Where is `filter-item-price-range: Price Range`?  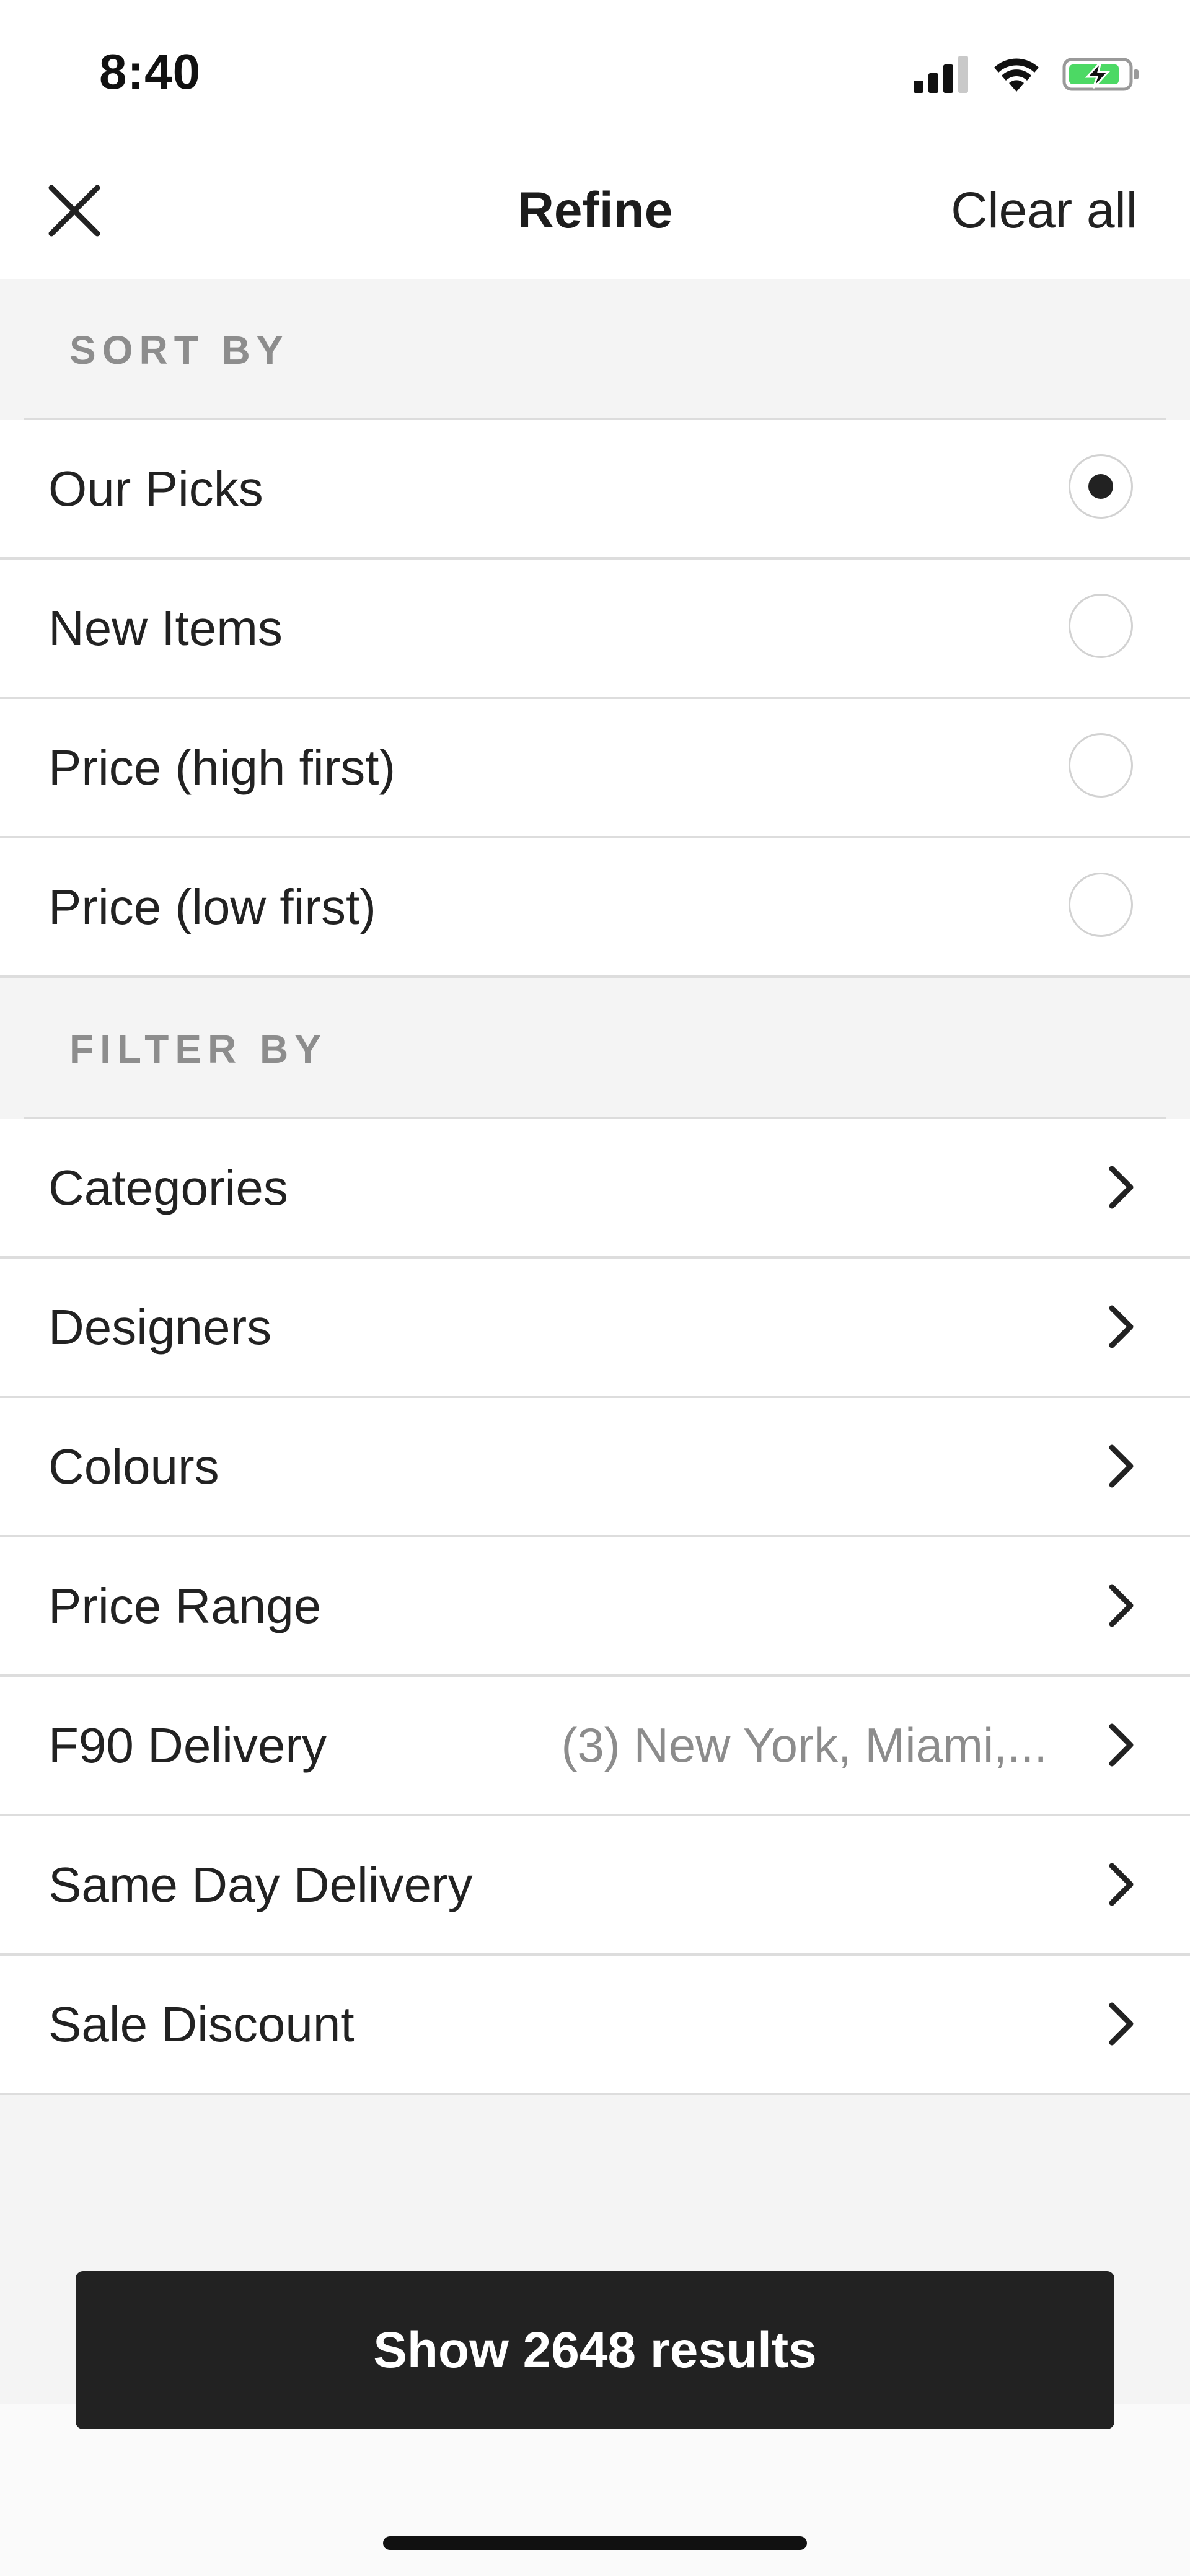
filter-item-price-range: Price Range is located at coordinates (595, 1607).